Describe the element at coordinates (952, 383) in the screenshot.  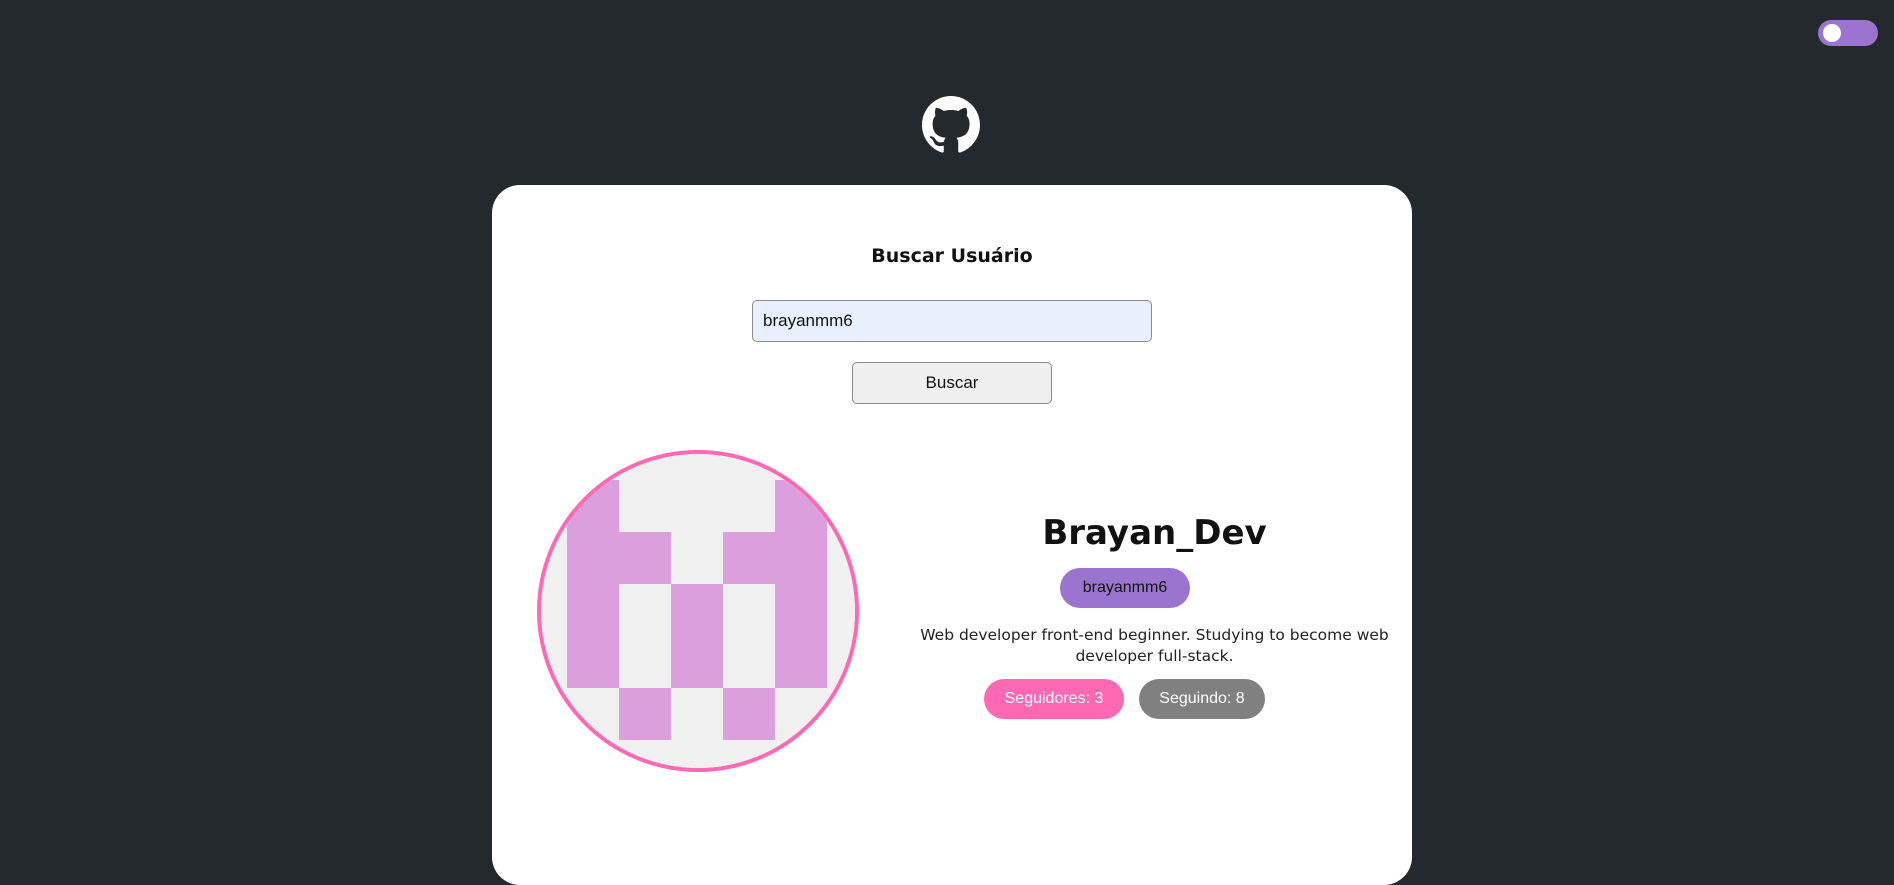
I see `search-button: Buscar` at that location.